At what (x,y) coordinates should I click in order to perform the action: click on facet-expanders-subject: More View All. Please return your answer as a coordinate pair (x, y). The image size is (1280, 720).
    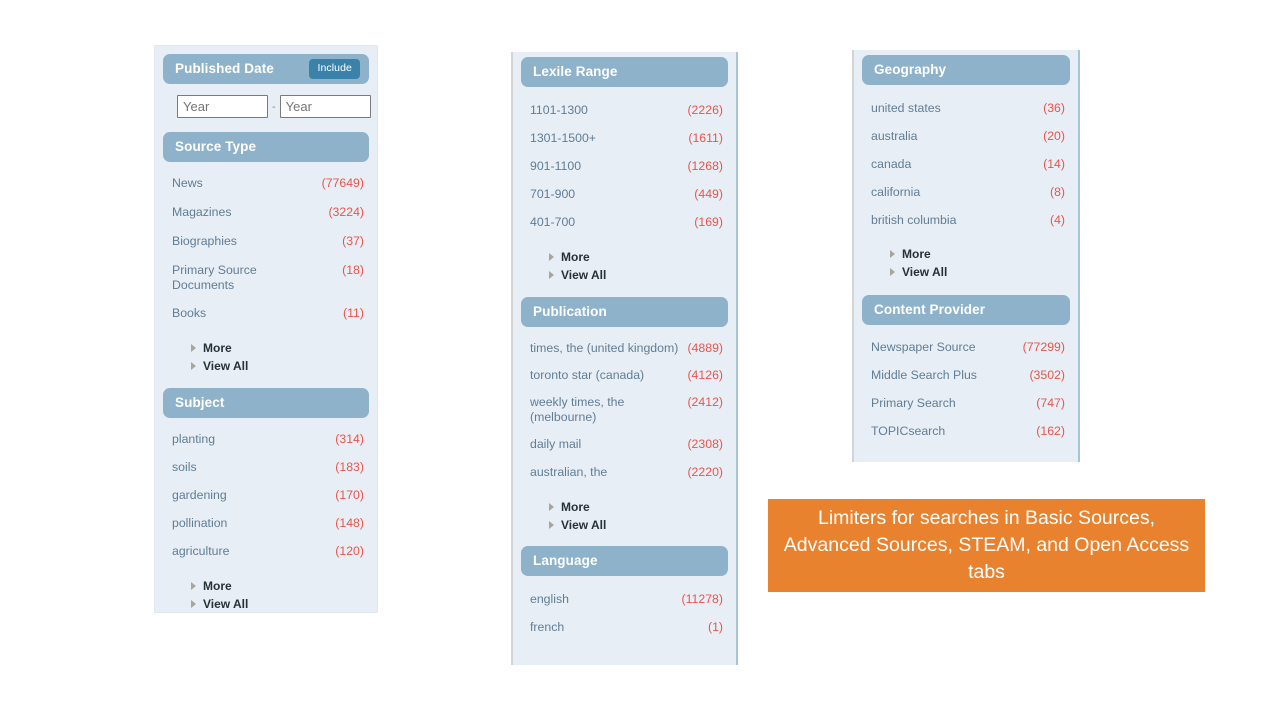
    Looking at the image, I should click on (266, 586).